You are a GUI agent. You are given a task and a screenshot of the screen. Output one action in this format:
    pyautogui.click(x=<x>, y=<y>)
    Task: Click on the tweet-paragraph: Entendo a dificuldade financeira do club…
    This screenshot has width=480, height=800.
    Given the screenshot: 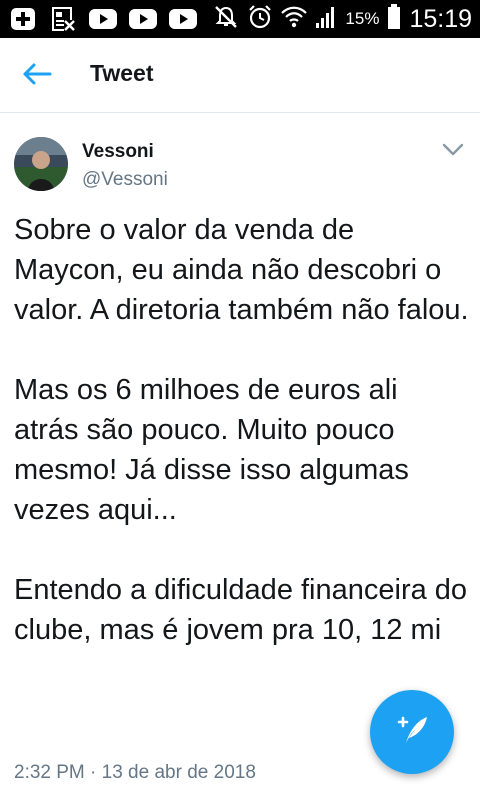 What is the action you would take?
    pyautogui.click(x=241, y=610)
    